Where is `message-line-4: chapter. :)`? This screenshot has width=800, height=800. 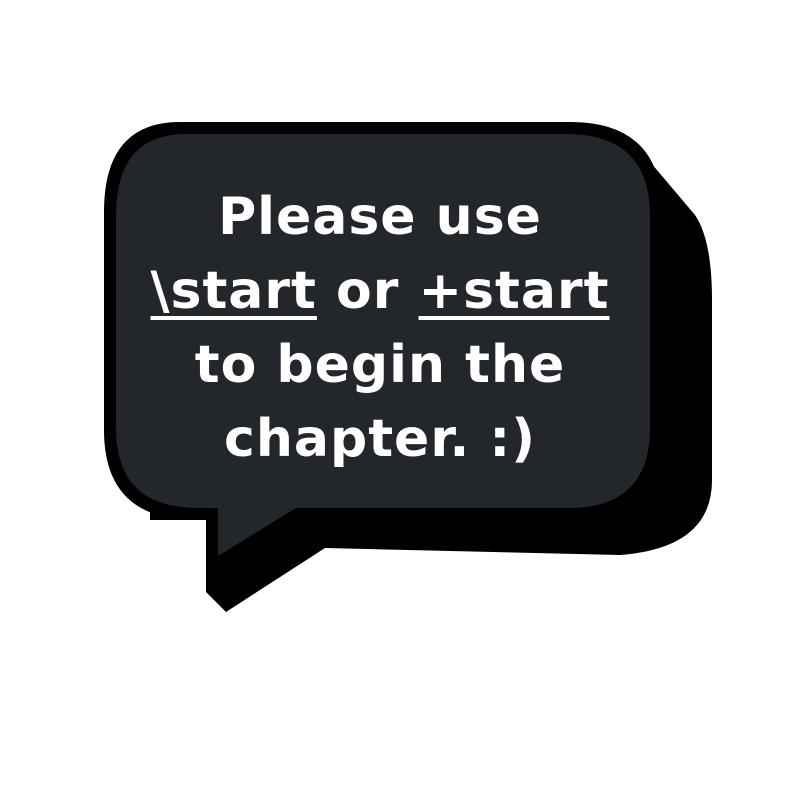 message-line-4: chapter. :) is located at coordinates (380, 439).